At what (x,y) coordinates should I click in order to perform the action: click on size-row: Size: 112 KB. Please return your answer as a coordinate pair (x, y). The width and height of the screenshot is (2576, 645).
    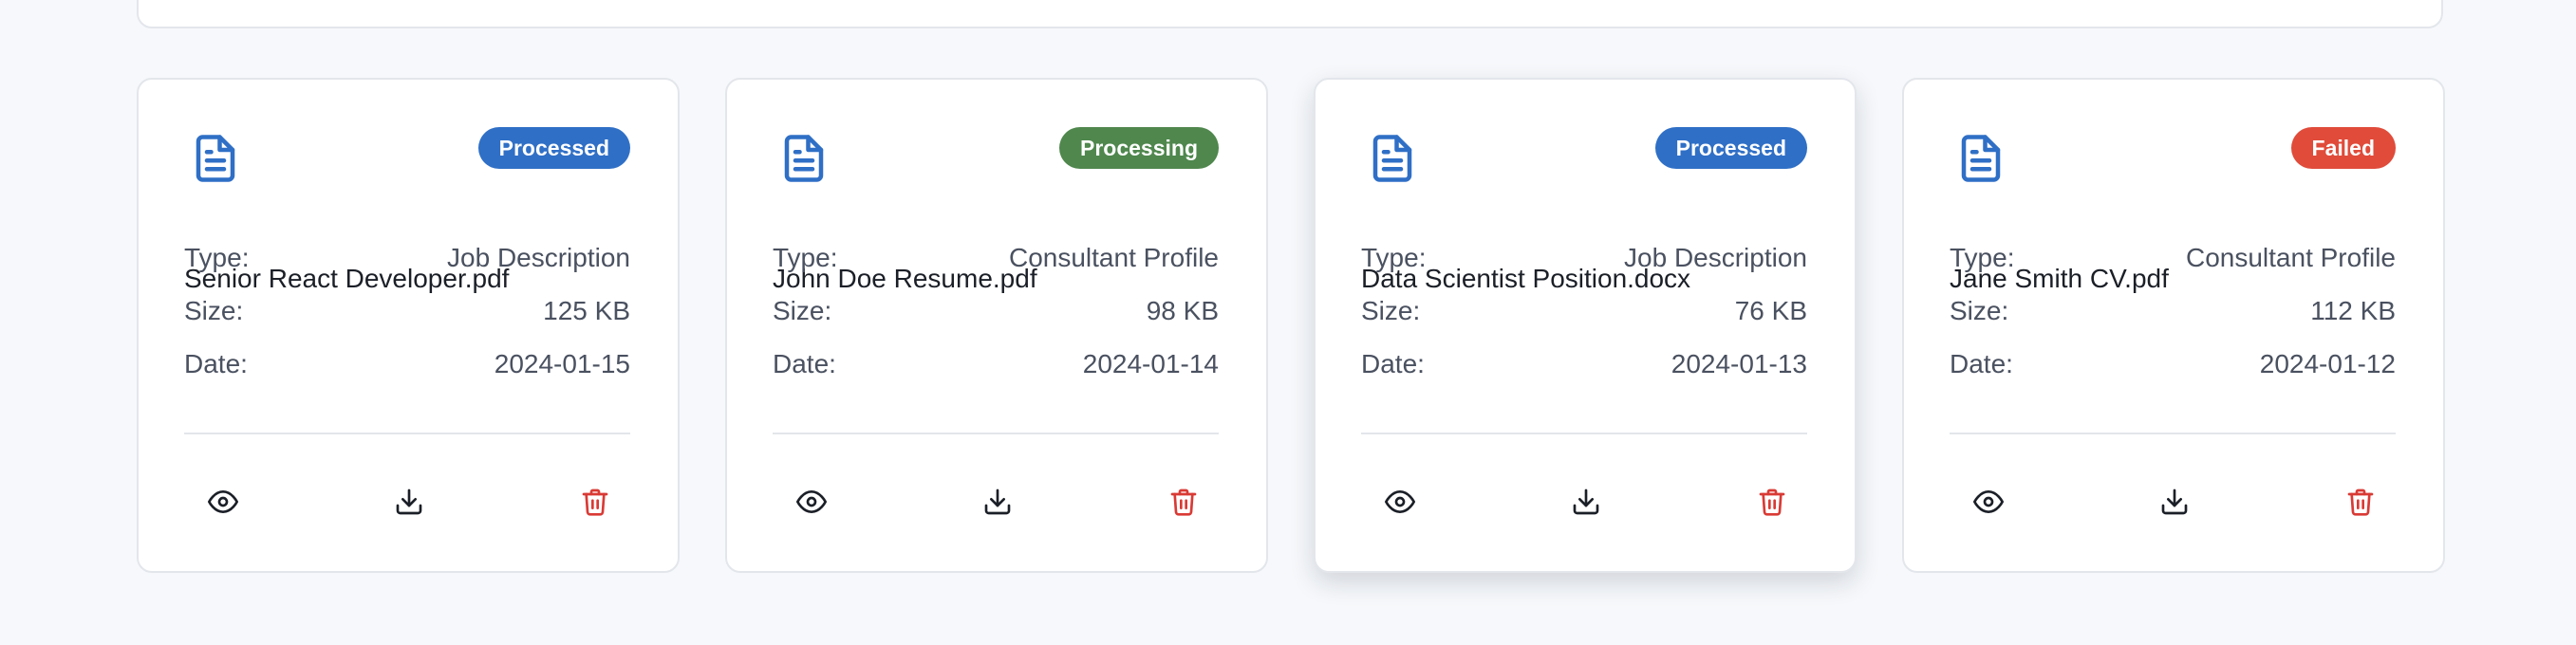
    Looking at the image, I should click on (2173, 311).